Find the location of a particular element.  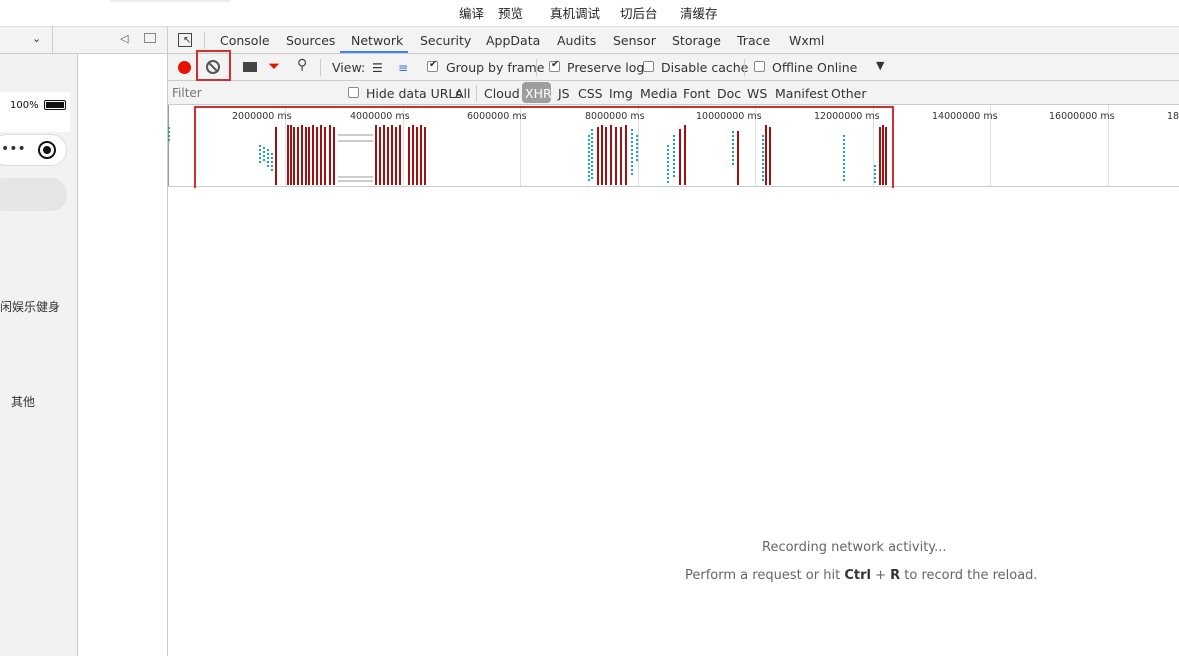

type-filter-media: Media is located at coordinates (659, 93).